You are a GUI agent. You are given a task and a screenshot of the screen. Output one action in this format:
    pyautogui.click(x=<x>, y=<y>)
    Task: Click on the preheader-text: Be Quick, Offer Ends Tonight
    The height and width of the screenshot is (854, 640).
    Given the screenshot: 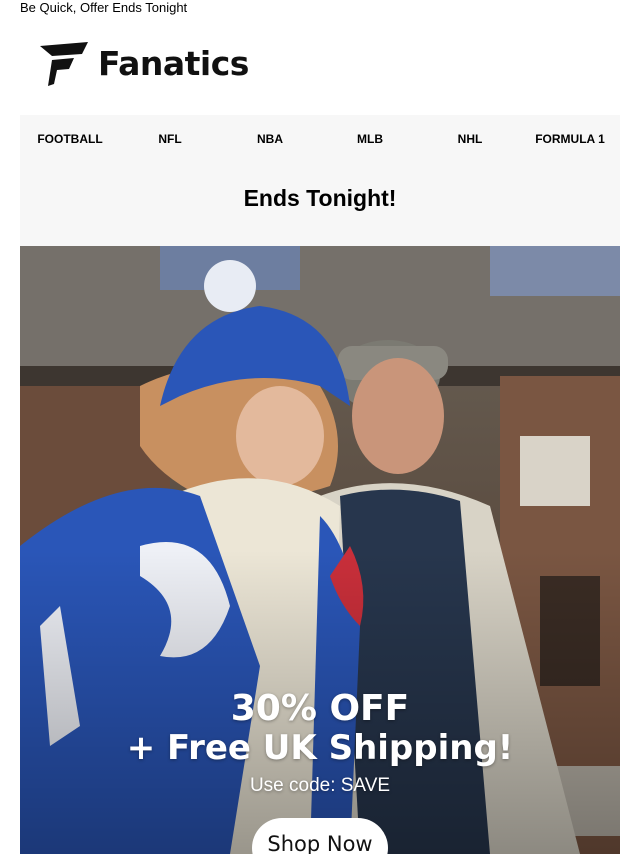 What is the action you would take?
    pyautogui.click(x=104, y=7)
    